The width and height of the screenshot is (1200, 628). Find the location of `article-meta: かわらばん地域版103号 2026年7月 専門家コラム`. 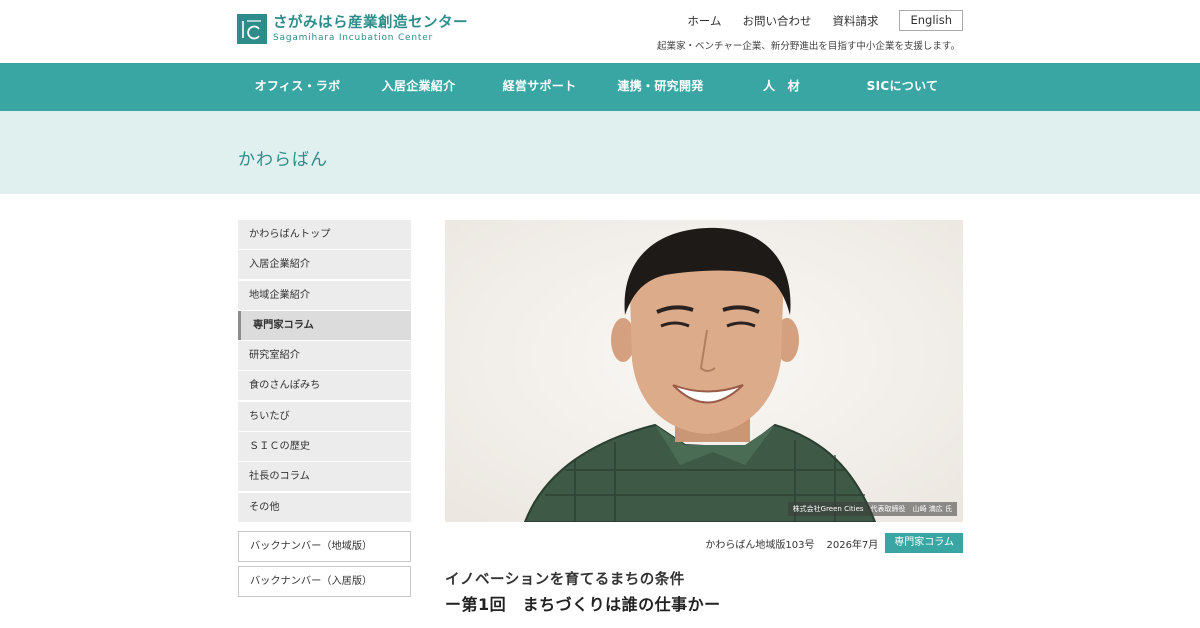

article-meta: かわらばん地域版103号 2026年7月 専門家コラム is located at coordinates (834, 543).